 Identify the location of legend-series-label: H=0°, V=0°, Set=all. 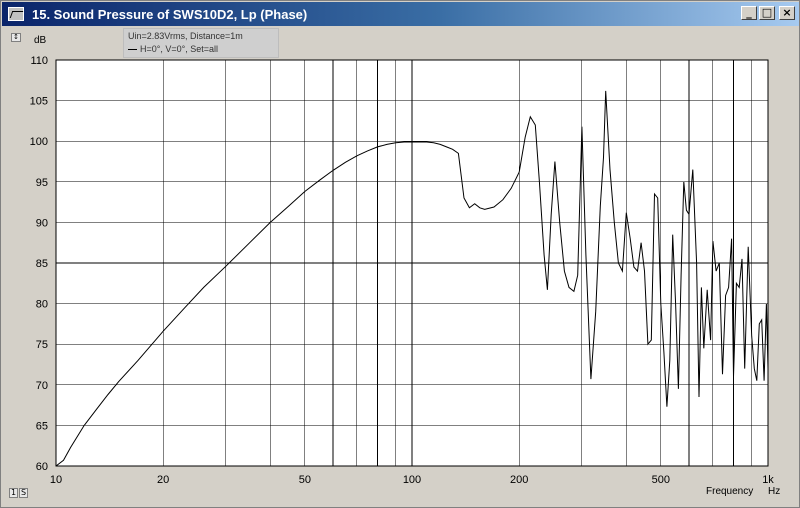
(179, 49).